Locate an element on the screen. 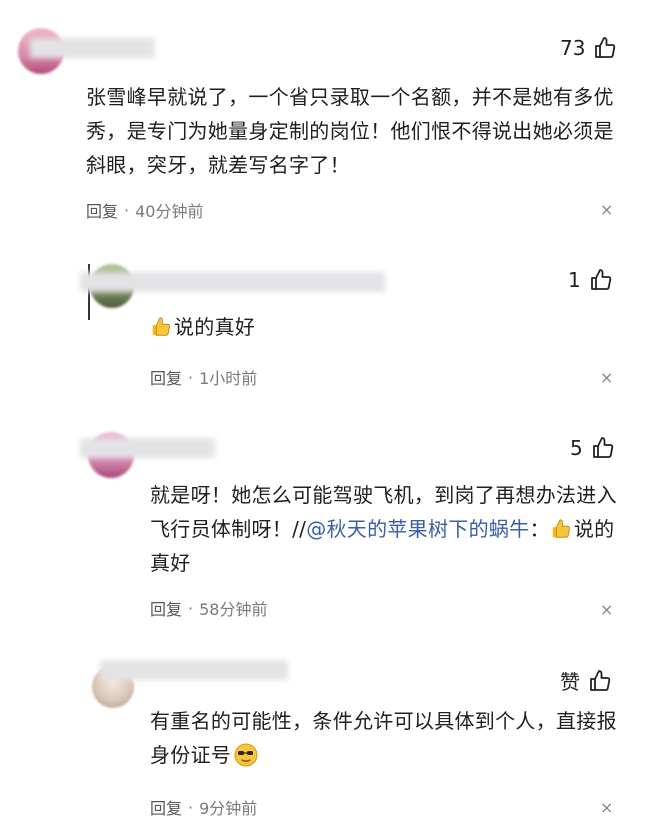 The height and width of the screenshot is (834, 660). comment-text-body: 有重名的可能性，条件允许可以具体到个人，直接报身份证号 is located at coordinates (383, 738).